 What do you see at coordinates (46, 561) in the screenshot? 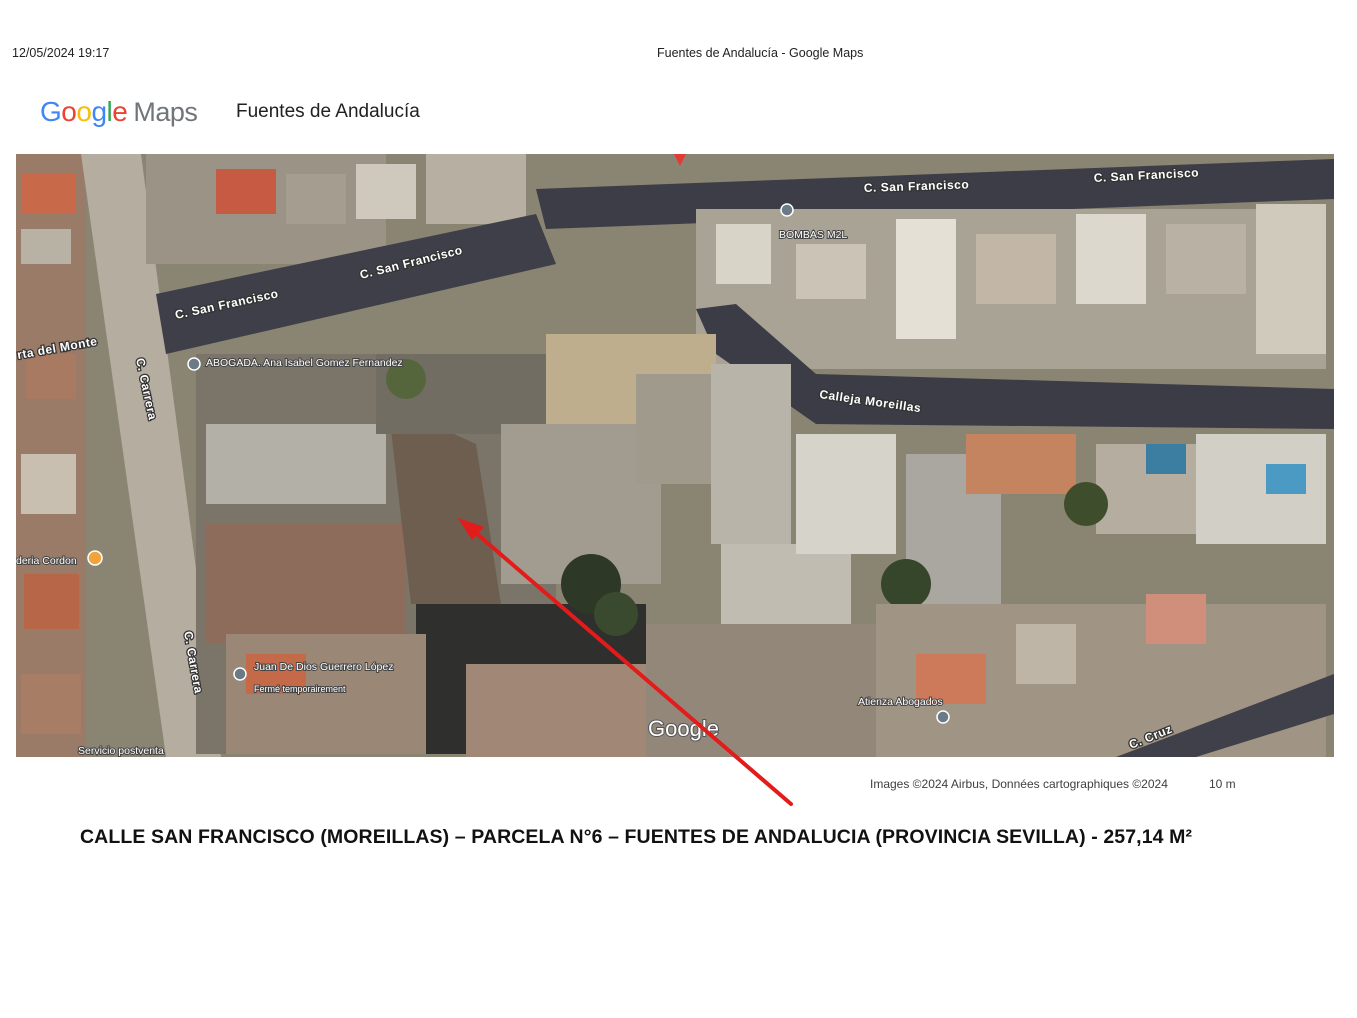
I see `poi-label: deria Cordon` at bounding box center [46, 561].